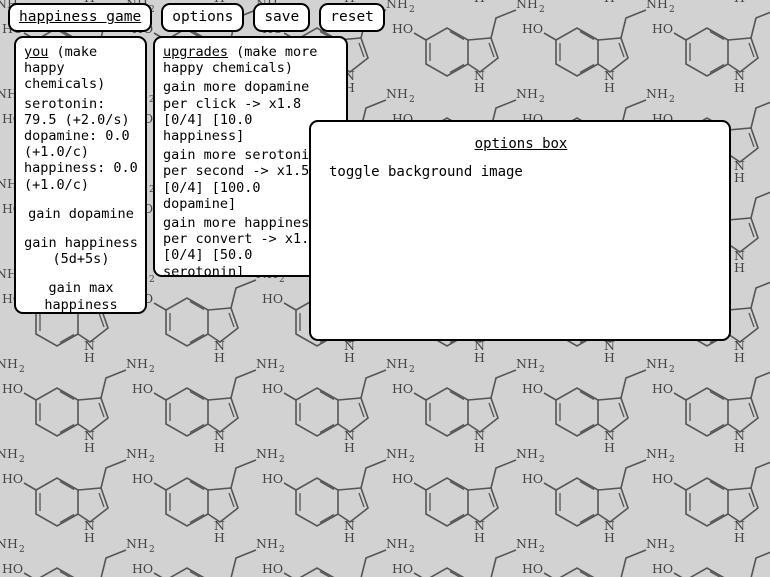 Image resolution: width=770 pixels, height=577 pixels. Describe the element at coordinates (77, 111) in the screenshot. I see `stat-serotonin: serotonin: 79.5 (+2.0/s)` at that location.